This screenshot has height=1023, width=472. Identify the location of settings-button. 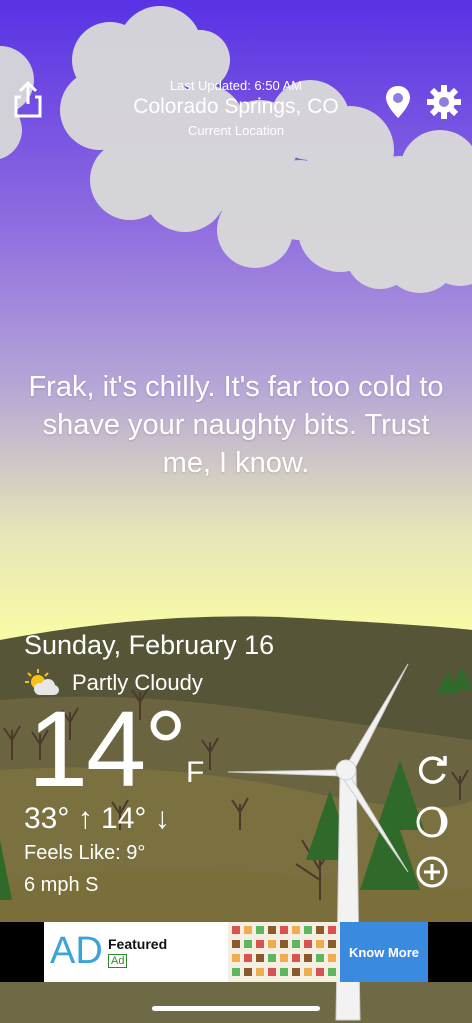
(444, 102).